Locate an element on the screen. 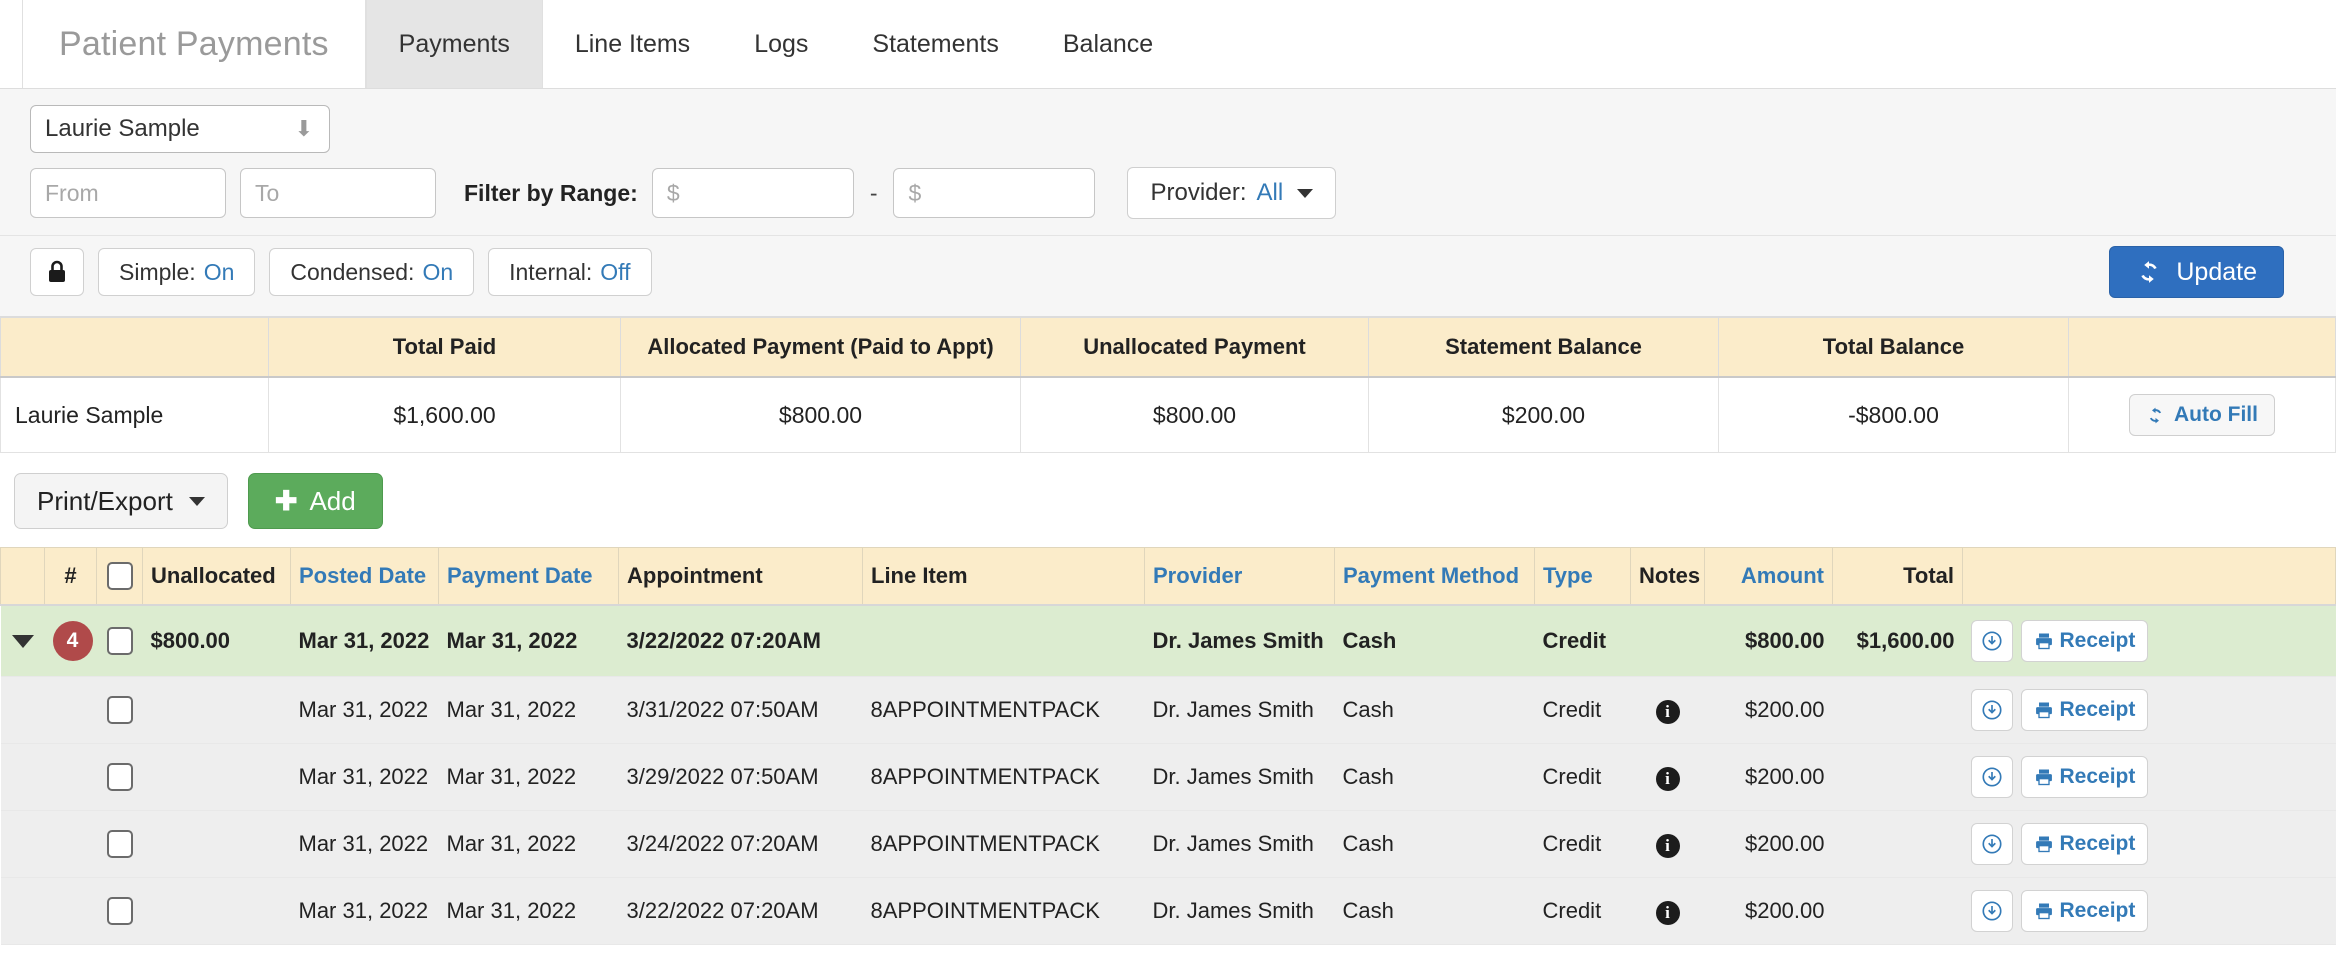 The width and height of the screenshot is (2336, 958). simple-label: Simple: is located at coordinates (157, 271).